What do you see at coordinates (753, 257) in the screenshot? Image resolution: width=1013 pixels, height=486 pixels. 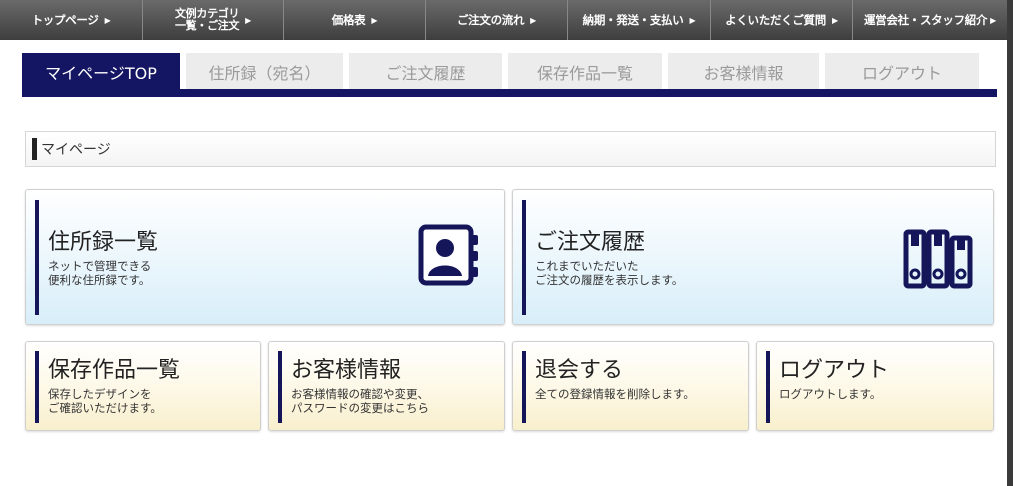 I see `order-history-card: ご注文履歴 これまでいただいた ご注文の履歴を表示します。` at bounding box center [753, 257].